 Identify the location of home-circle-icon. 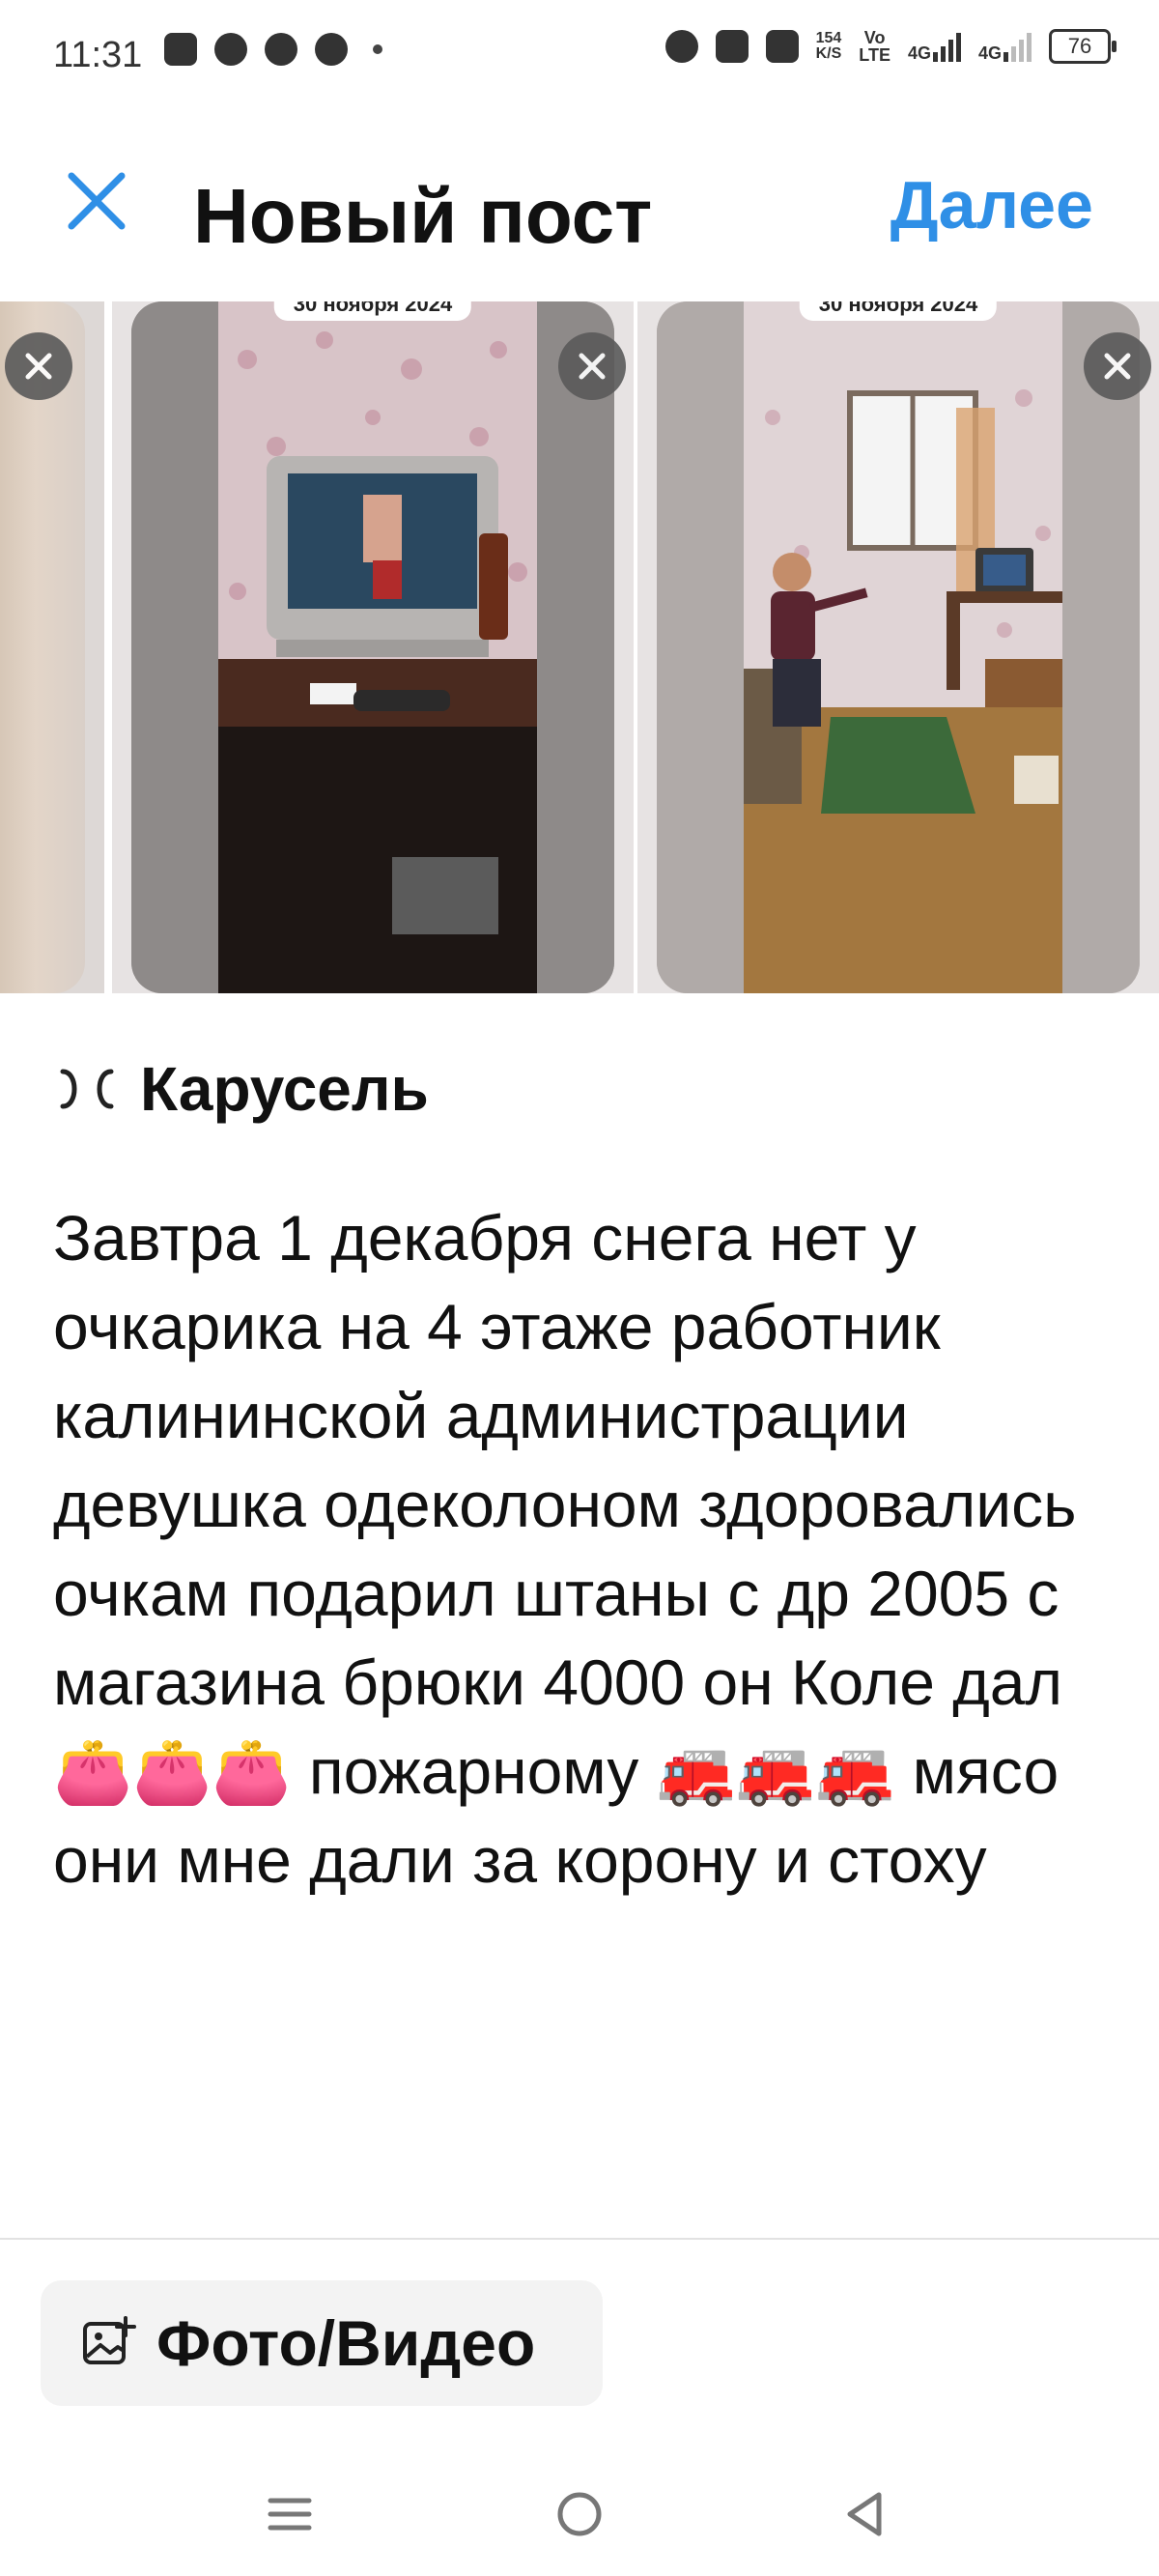
(579, 2514).